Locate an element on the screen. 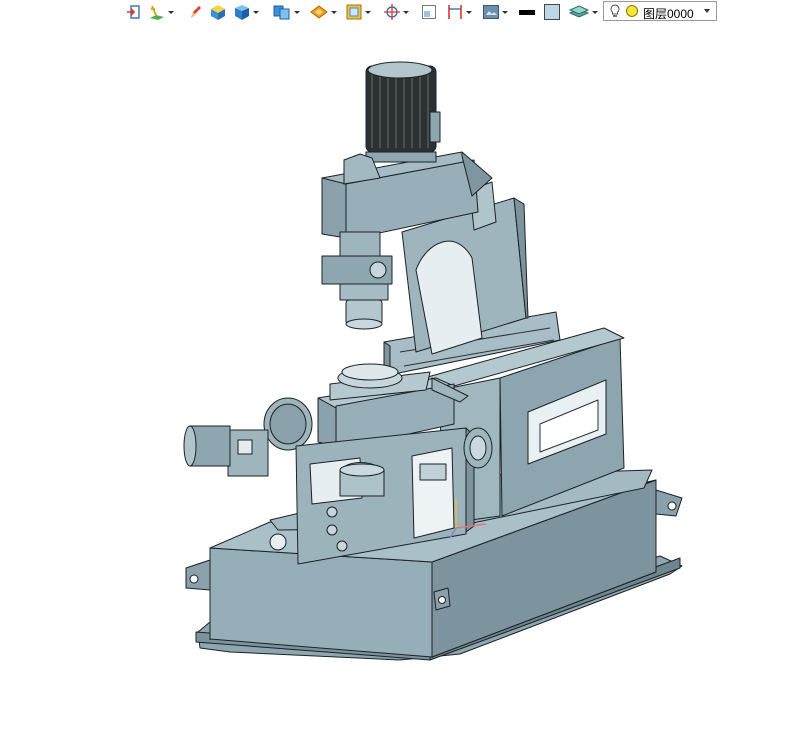  draw-button is located at coordinates (195, 12).